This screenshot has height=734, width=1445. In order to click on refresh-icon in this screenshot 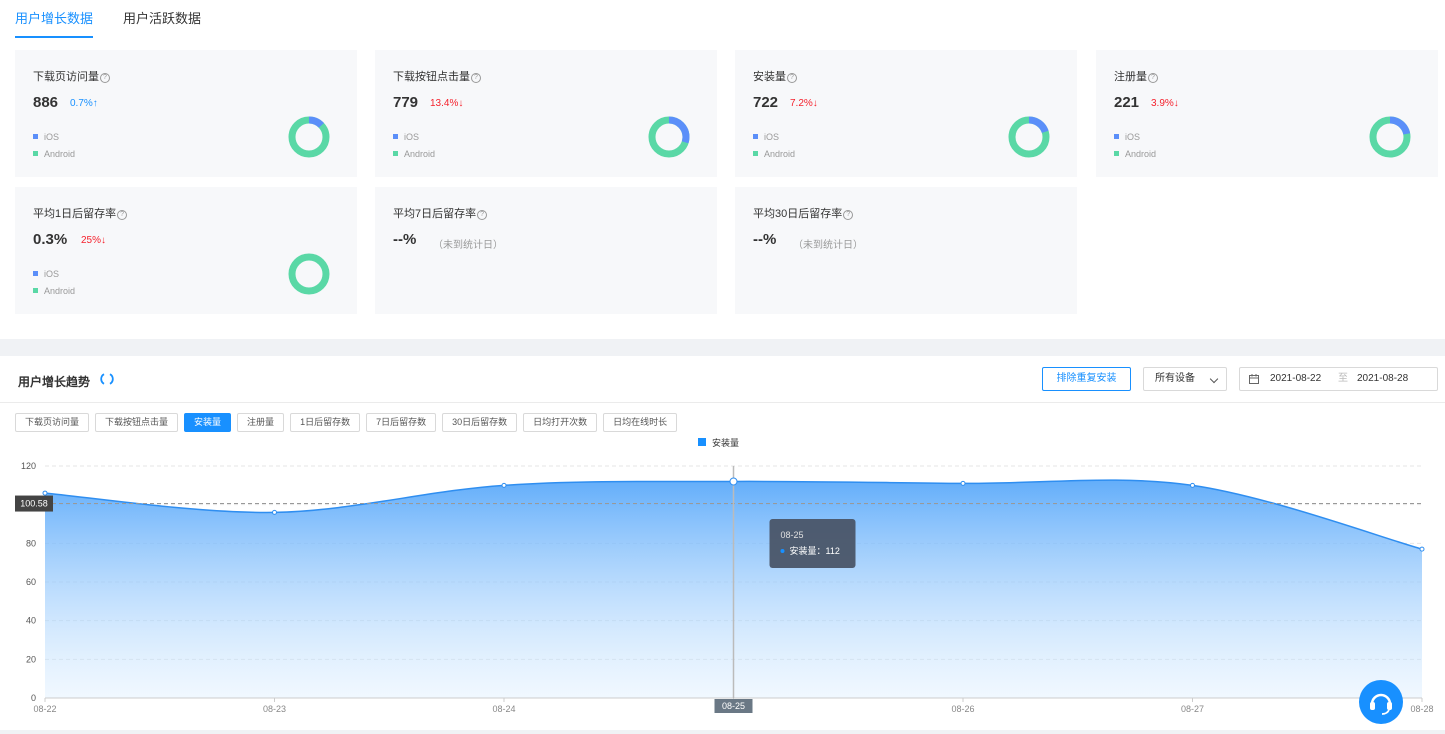, I will do `click(107, 379)`.